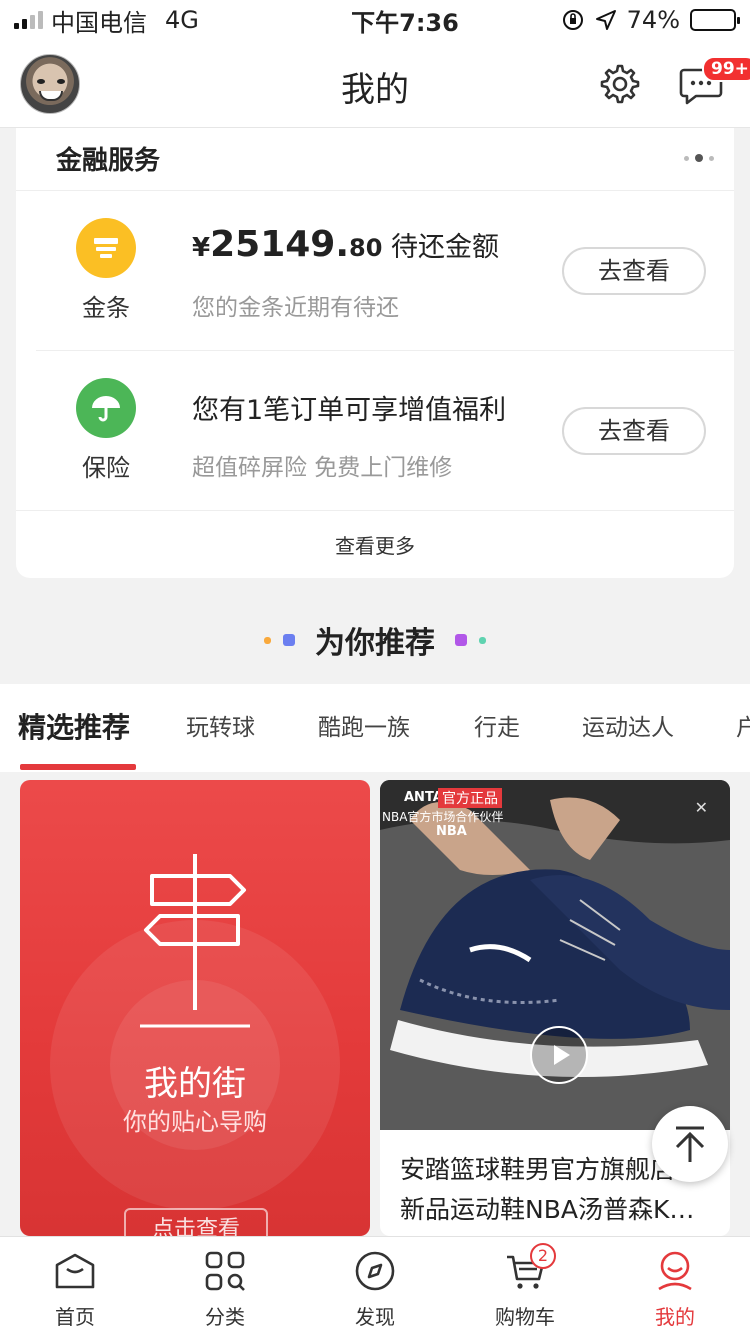  I want to click on message-badge: 99+, so click(726, 69).